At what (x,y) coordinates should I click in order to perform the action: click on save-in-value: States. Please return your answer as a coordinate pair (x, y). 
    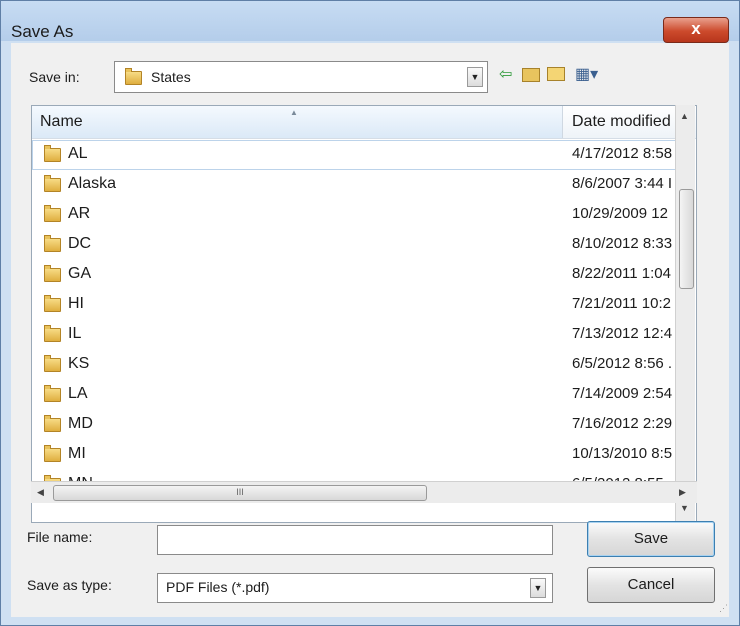
    Looking at the image, I should click on (171, 77).